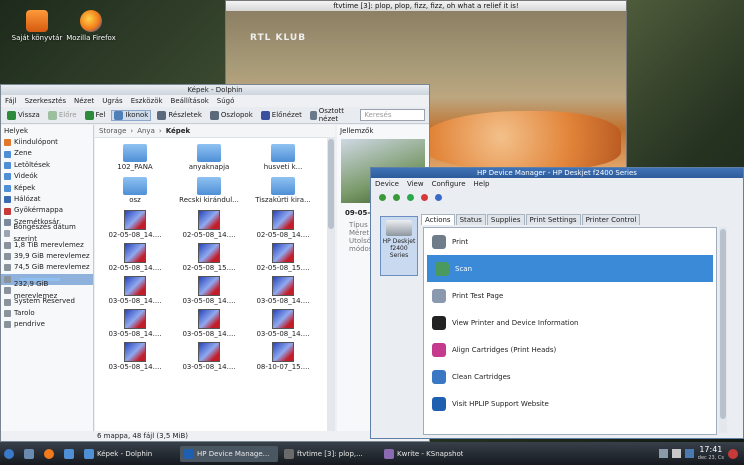  Describe the element at coordinates (214, 115) in the screenshot. I see `columns-view-icon` at that location.